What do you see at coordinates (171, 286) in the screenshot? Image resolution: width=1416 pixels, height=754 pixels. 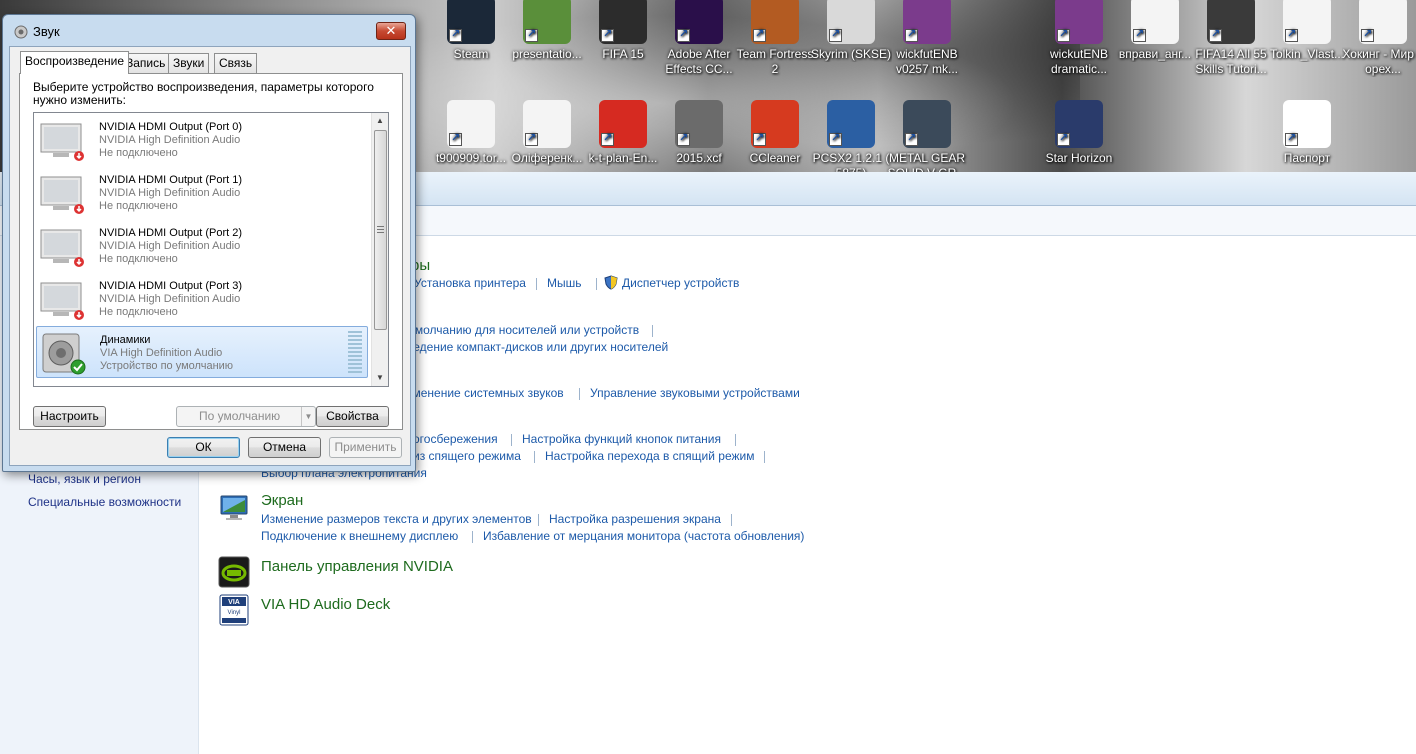 I see `device-name: NVIDIA HDMI Output (Port 3)` at bounding box center [171, 286].